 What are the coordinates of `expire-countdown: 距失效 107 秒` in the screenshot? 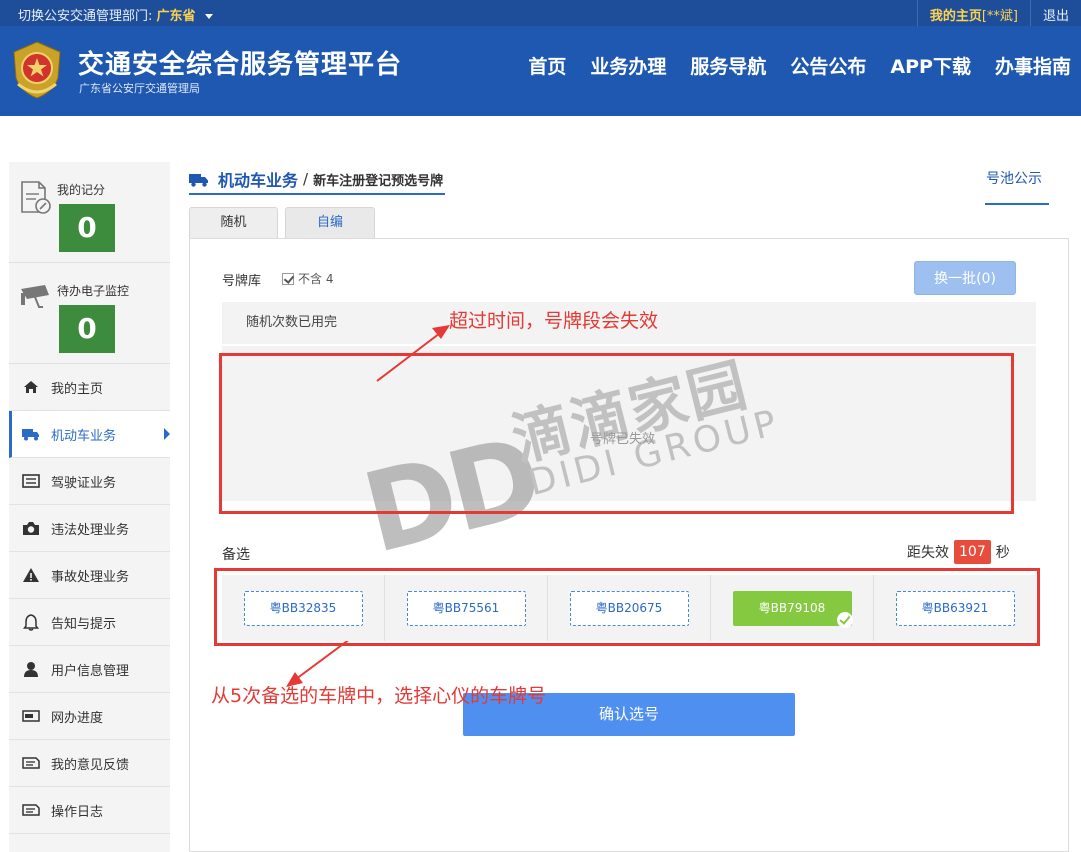 It's located at (958, 552).